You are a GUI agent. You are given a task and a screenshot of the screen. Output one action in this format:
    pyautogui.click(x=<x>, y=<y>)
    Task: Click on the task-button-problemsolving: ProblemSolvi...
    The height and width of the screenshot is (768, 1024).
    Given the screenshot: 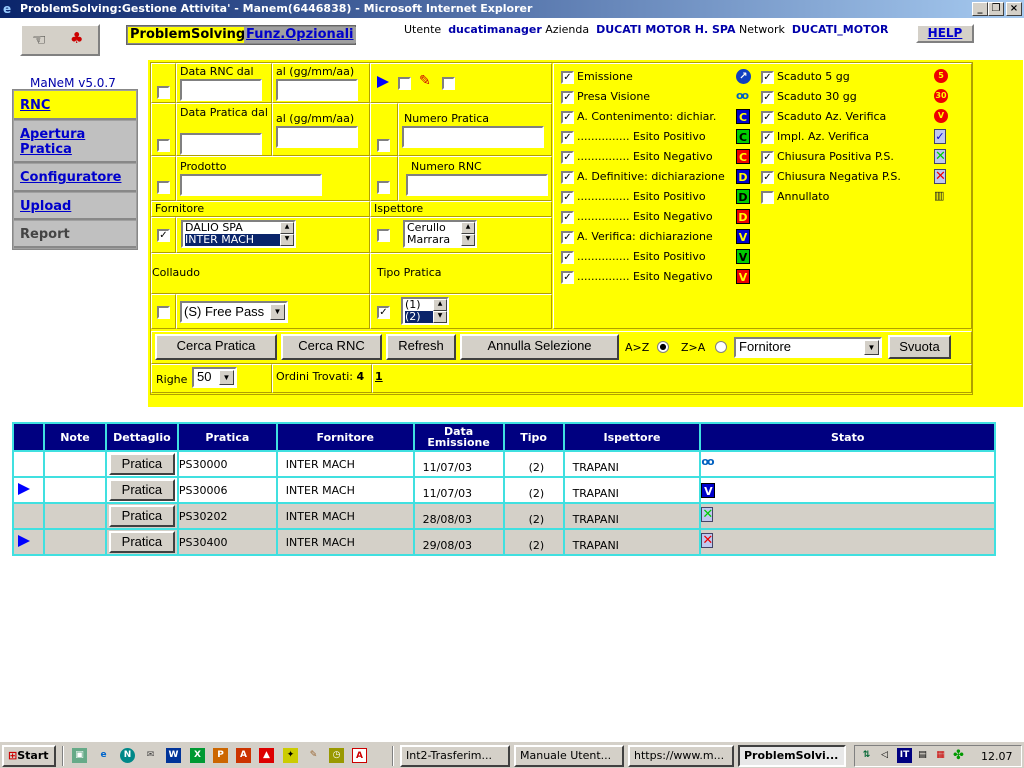 What is the action you would take?
    pyautogui.click(x=792, y=756)
    